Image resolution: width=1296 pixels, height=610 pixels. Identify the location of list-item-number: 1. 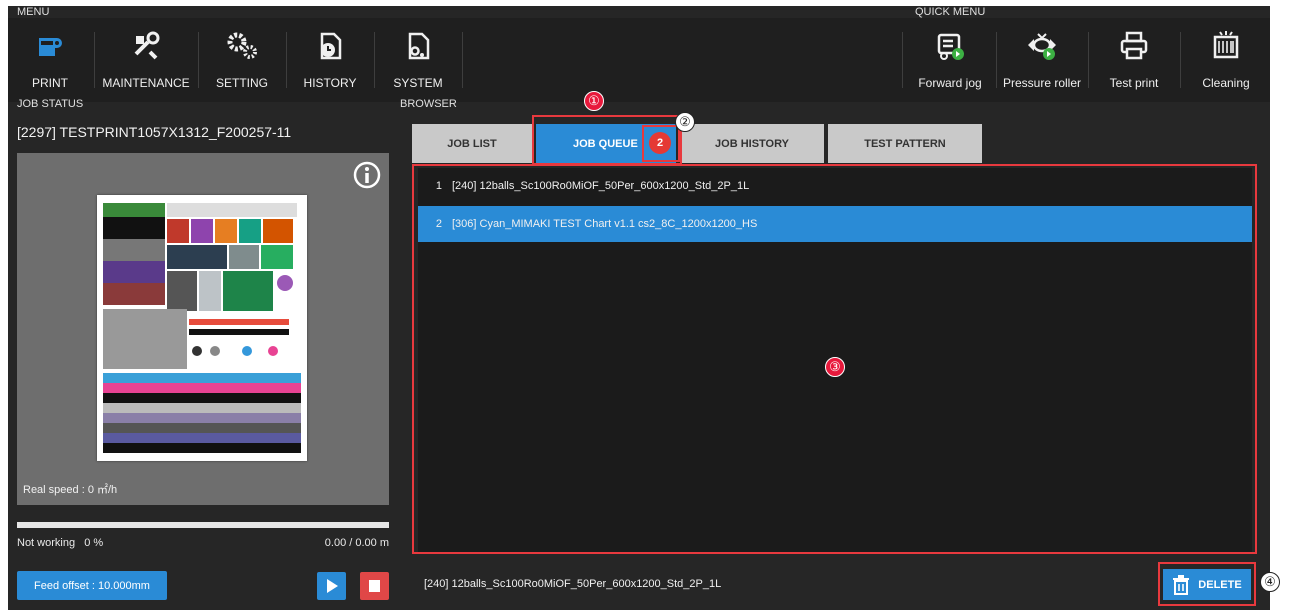
(438, 186).